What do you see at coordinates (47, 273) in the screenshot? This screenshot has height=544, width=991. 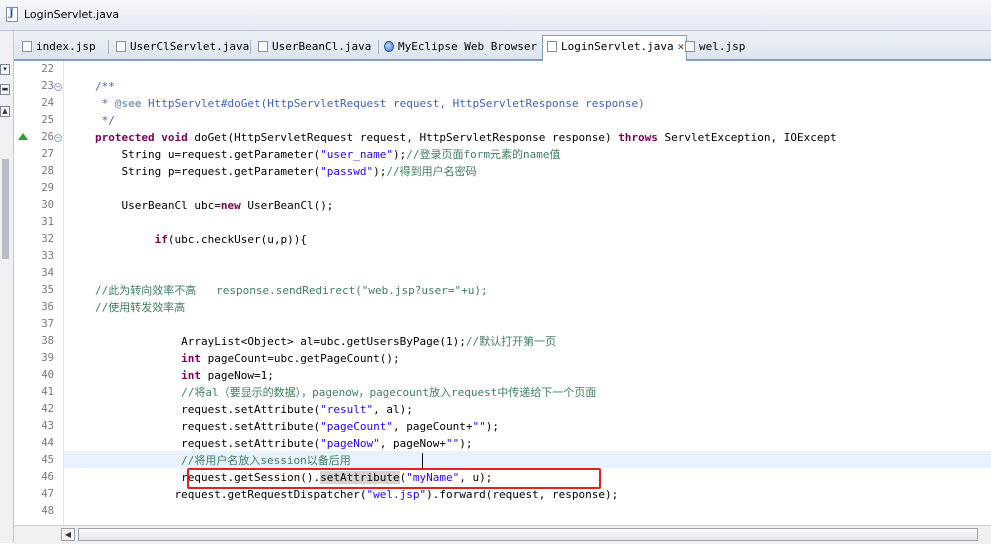 I see `line-number: 34` at bounding box center [47, 273].